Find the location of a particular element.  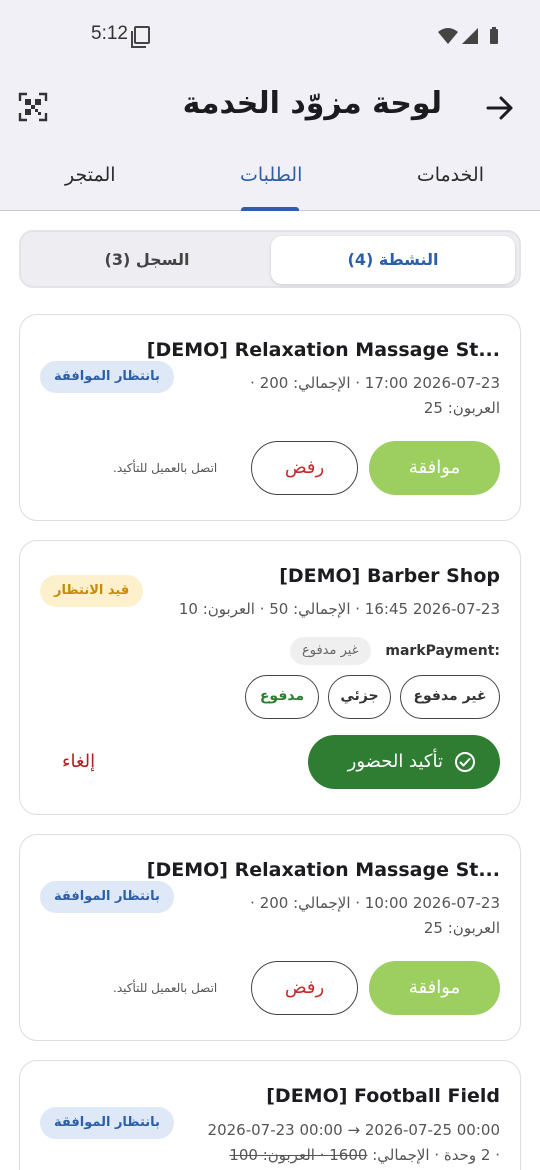

clipboard-icon is located at coordinates (140, 37).